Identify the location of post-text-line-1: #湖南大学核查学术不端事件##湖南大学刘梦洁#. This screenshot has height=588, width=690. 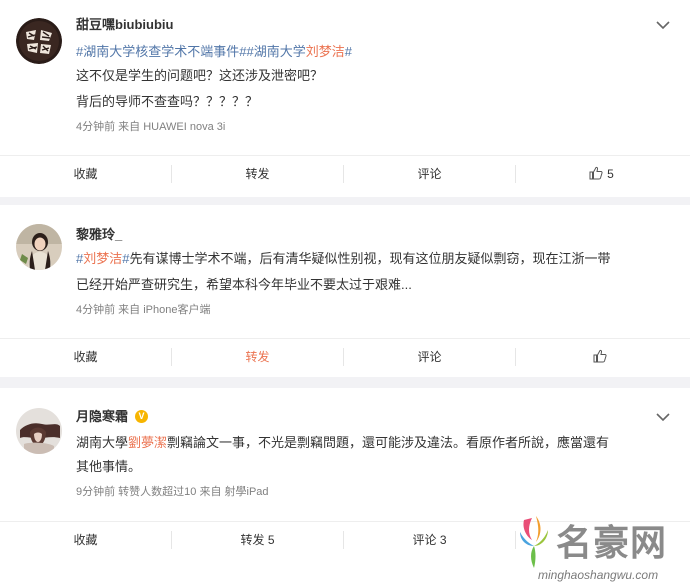
(214, 52).